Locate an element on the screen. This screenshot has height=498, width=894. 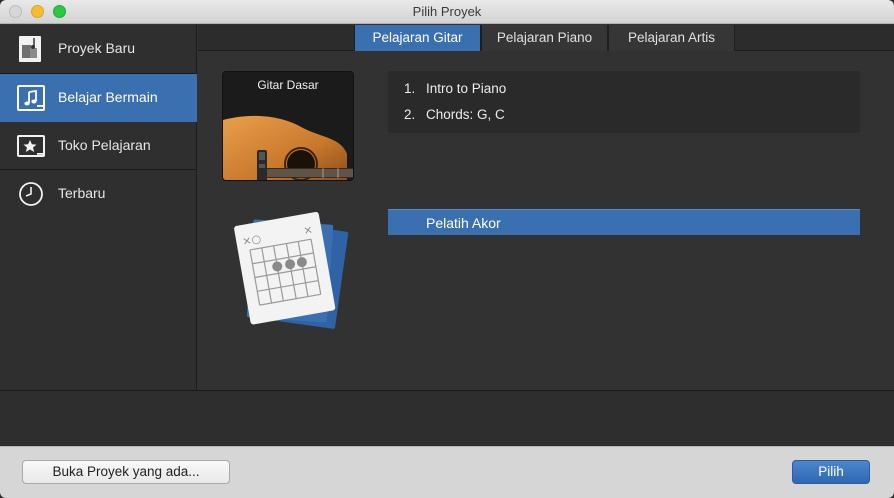
sidebar-item-learn-to-play: Belajar Bermain is located at coordinates (98, 98).